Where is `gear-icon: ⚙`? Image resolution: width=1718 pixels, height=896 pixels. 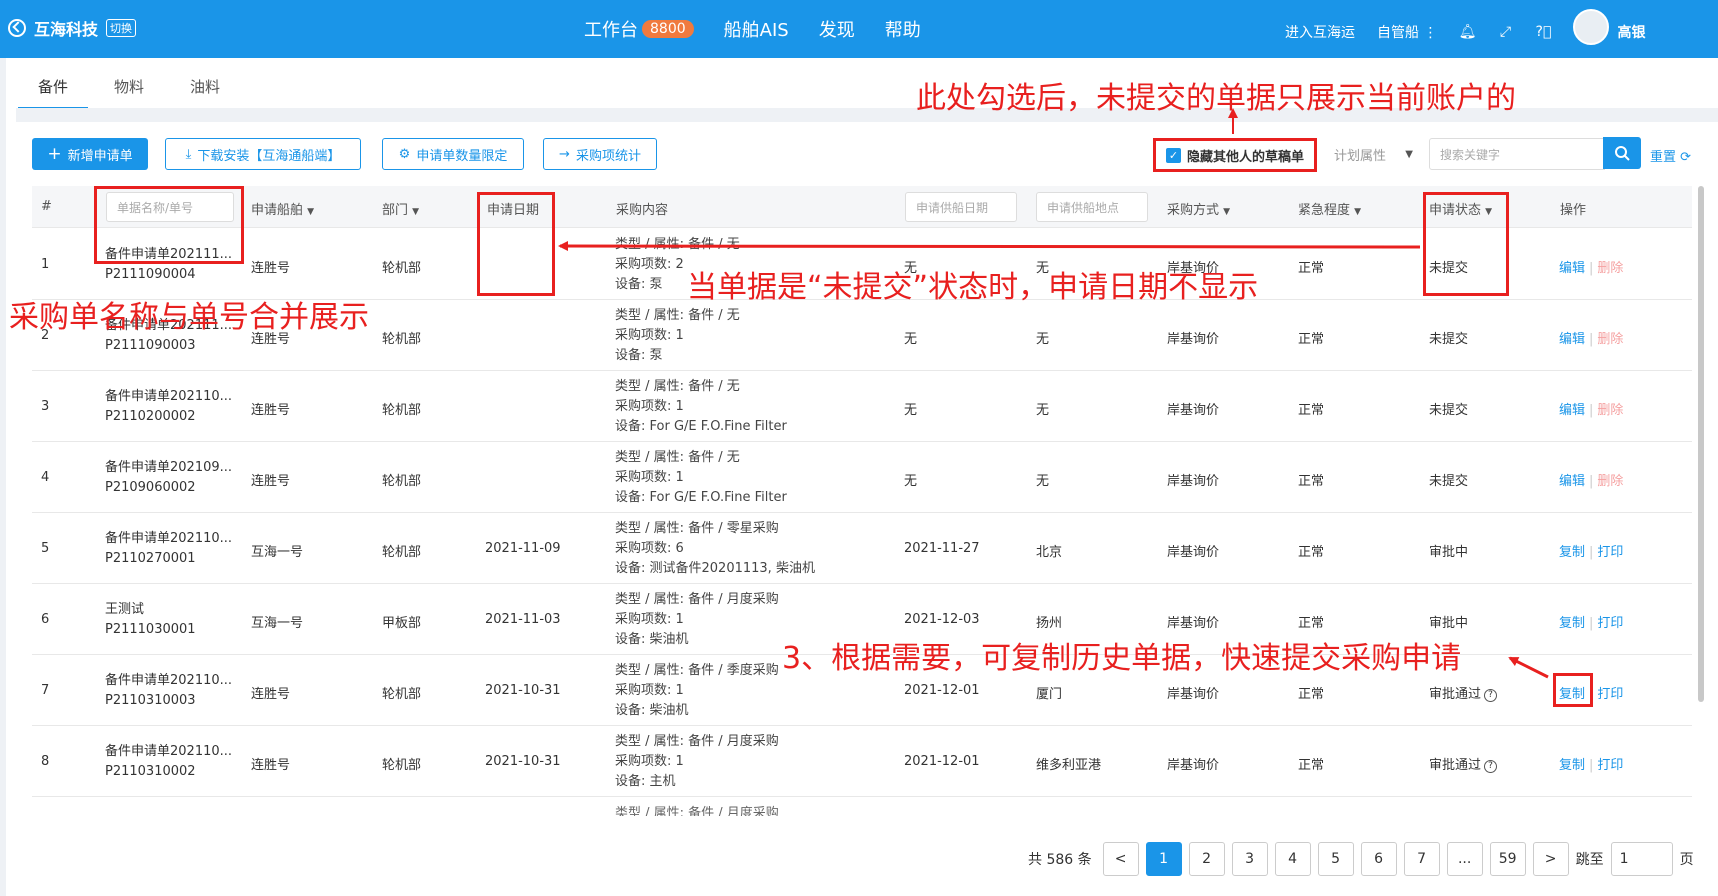 gear-icon: ⚙ is located at coordinates (404, 154).